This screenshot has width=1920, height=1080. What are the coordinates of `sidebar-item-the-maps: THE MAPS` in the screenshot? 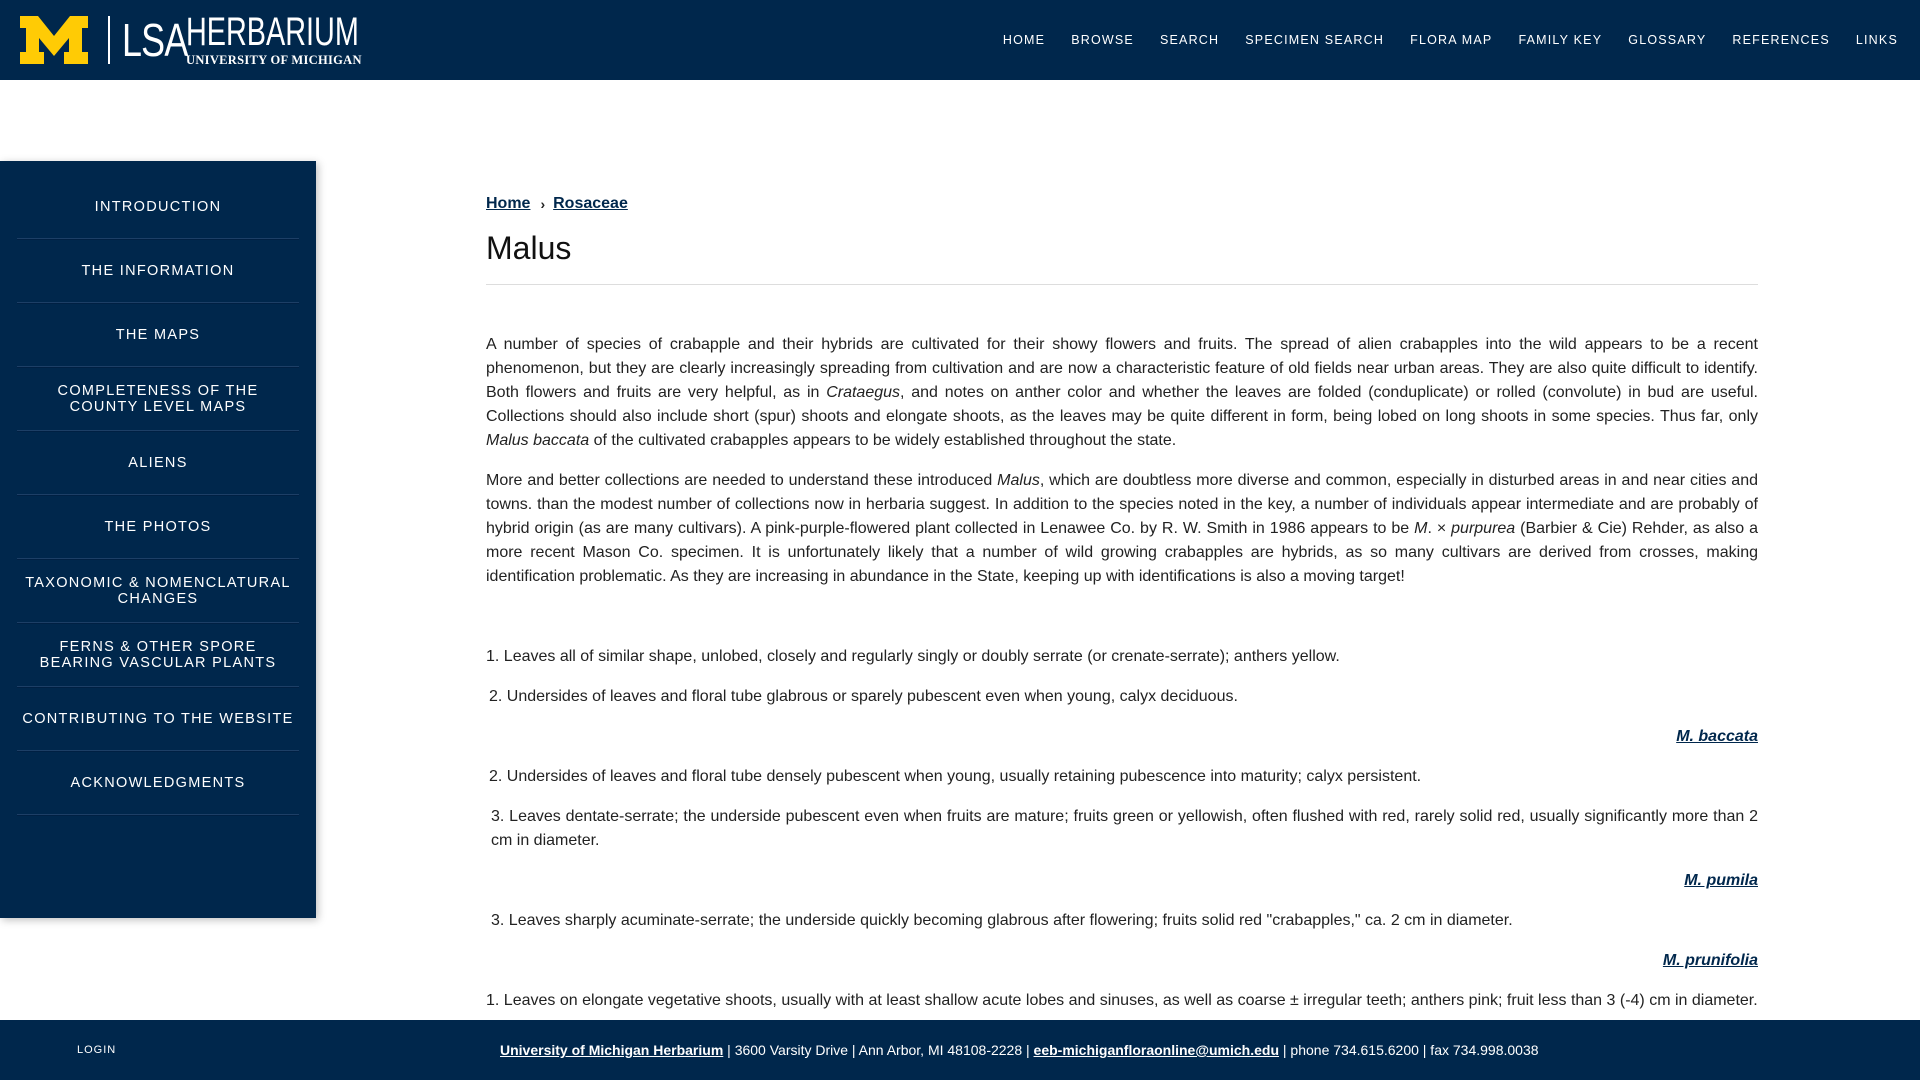 It's located at (158, 335).